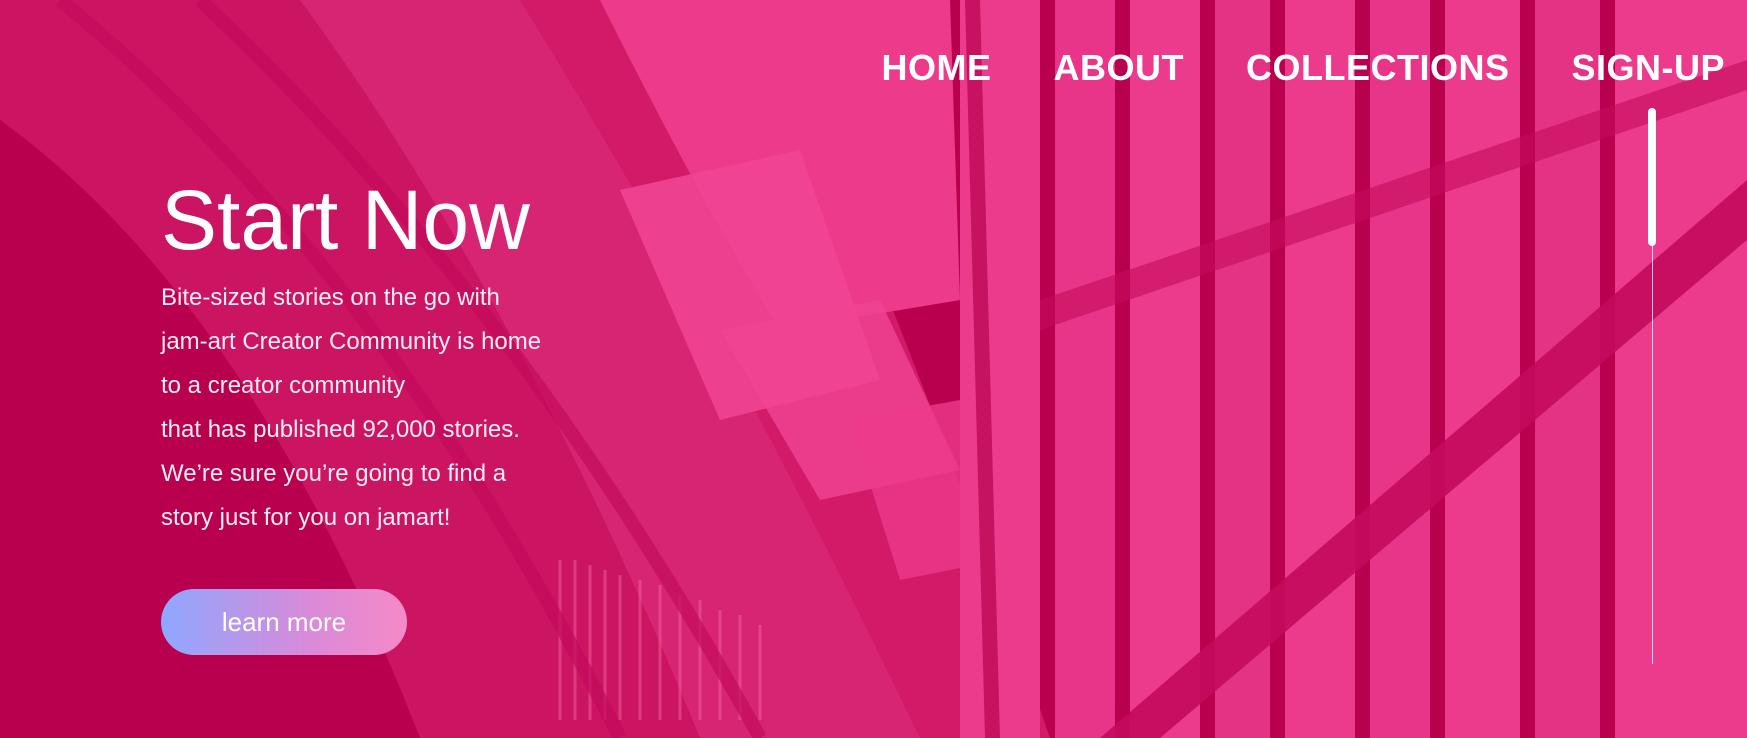  I want to click on nav-collections-link: COLLECTIONS, so click(1378, 68).